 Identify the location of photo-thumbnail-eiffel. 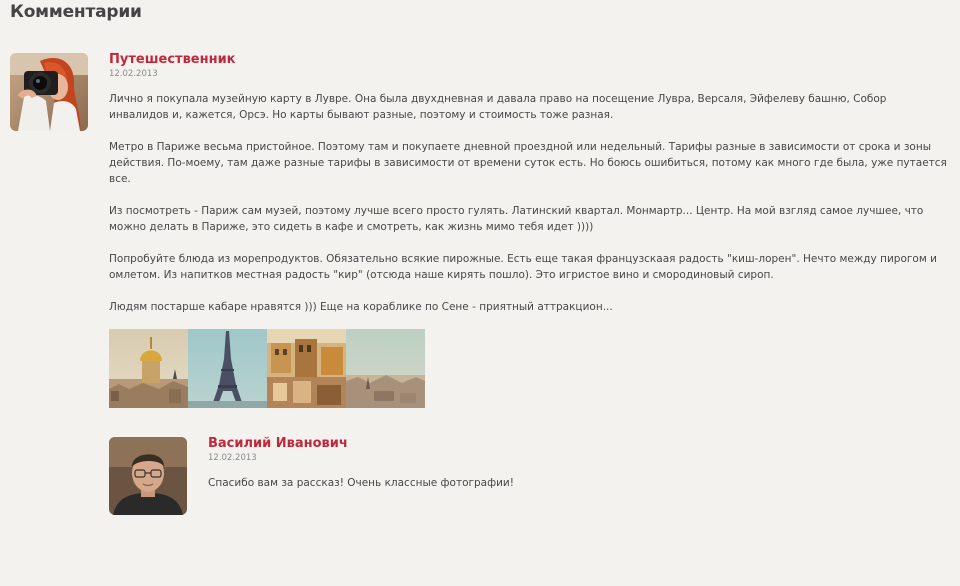
(227, 368).